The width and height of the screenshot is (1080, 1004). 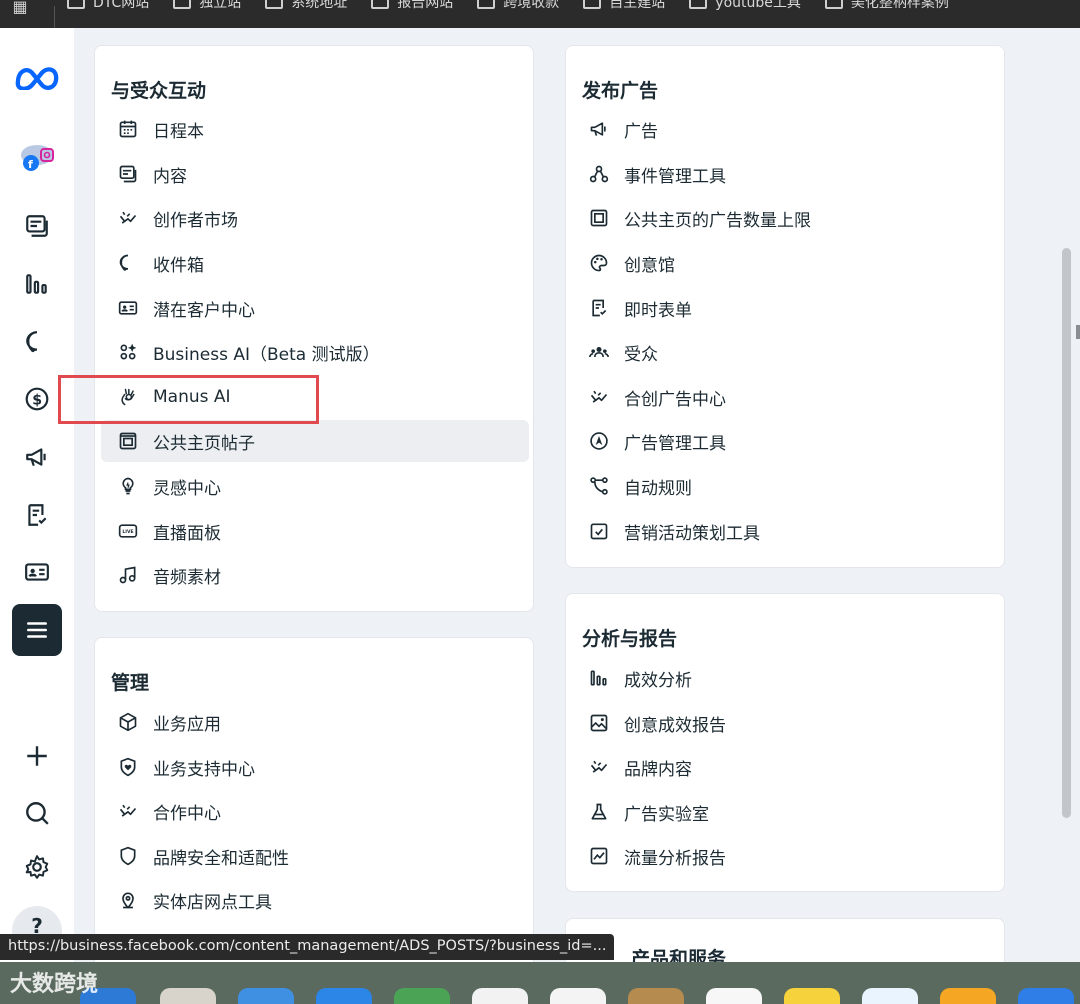 I want to click on accounts-icon: f, so click(x=37, y=157).